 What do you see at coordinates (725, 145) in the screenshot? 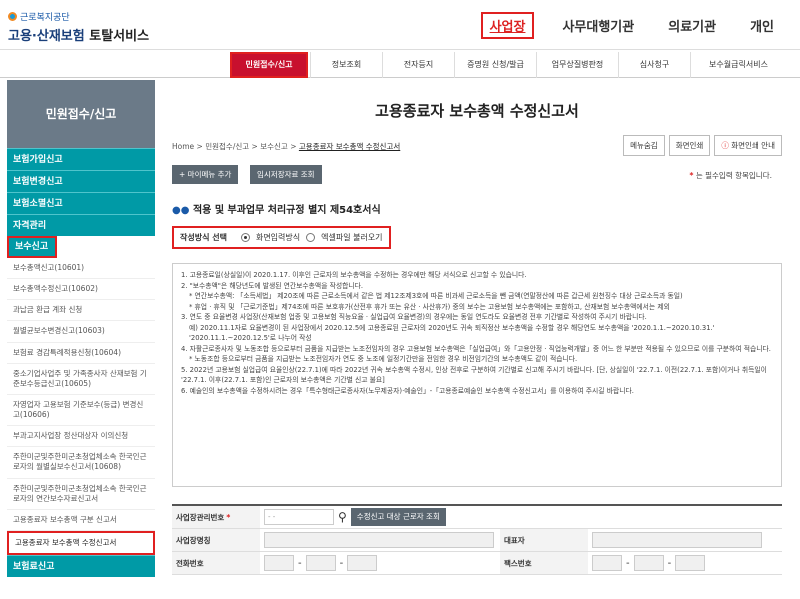
I see `alert-icon: ⓘ` at bounding box center [725, 145].